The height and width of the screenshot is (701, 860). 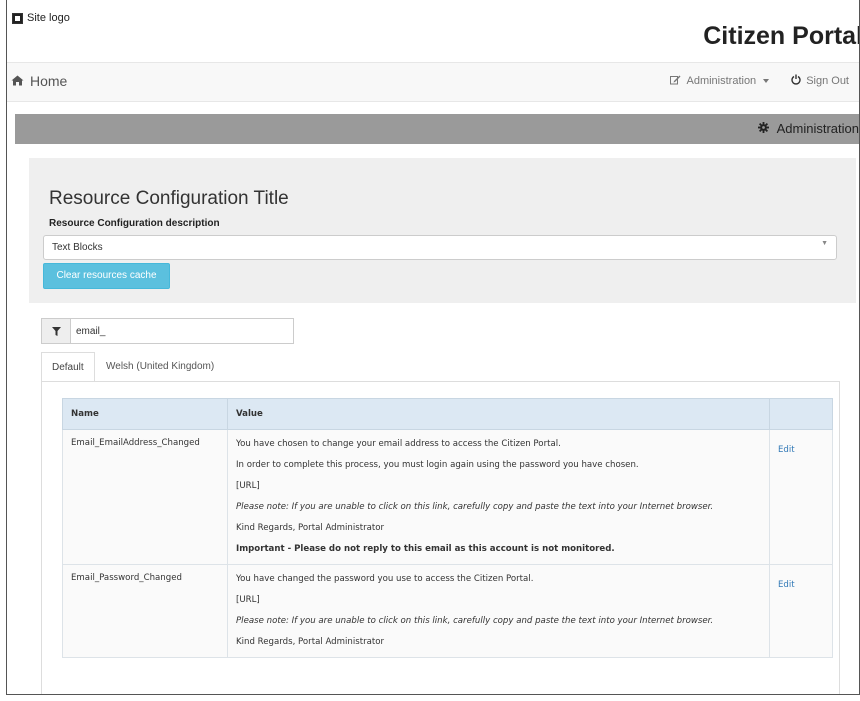 I want to click on home-icon, so click(x=17, y=81).